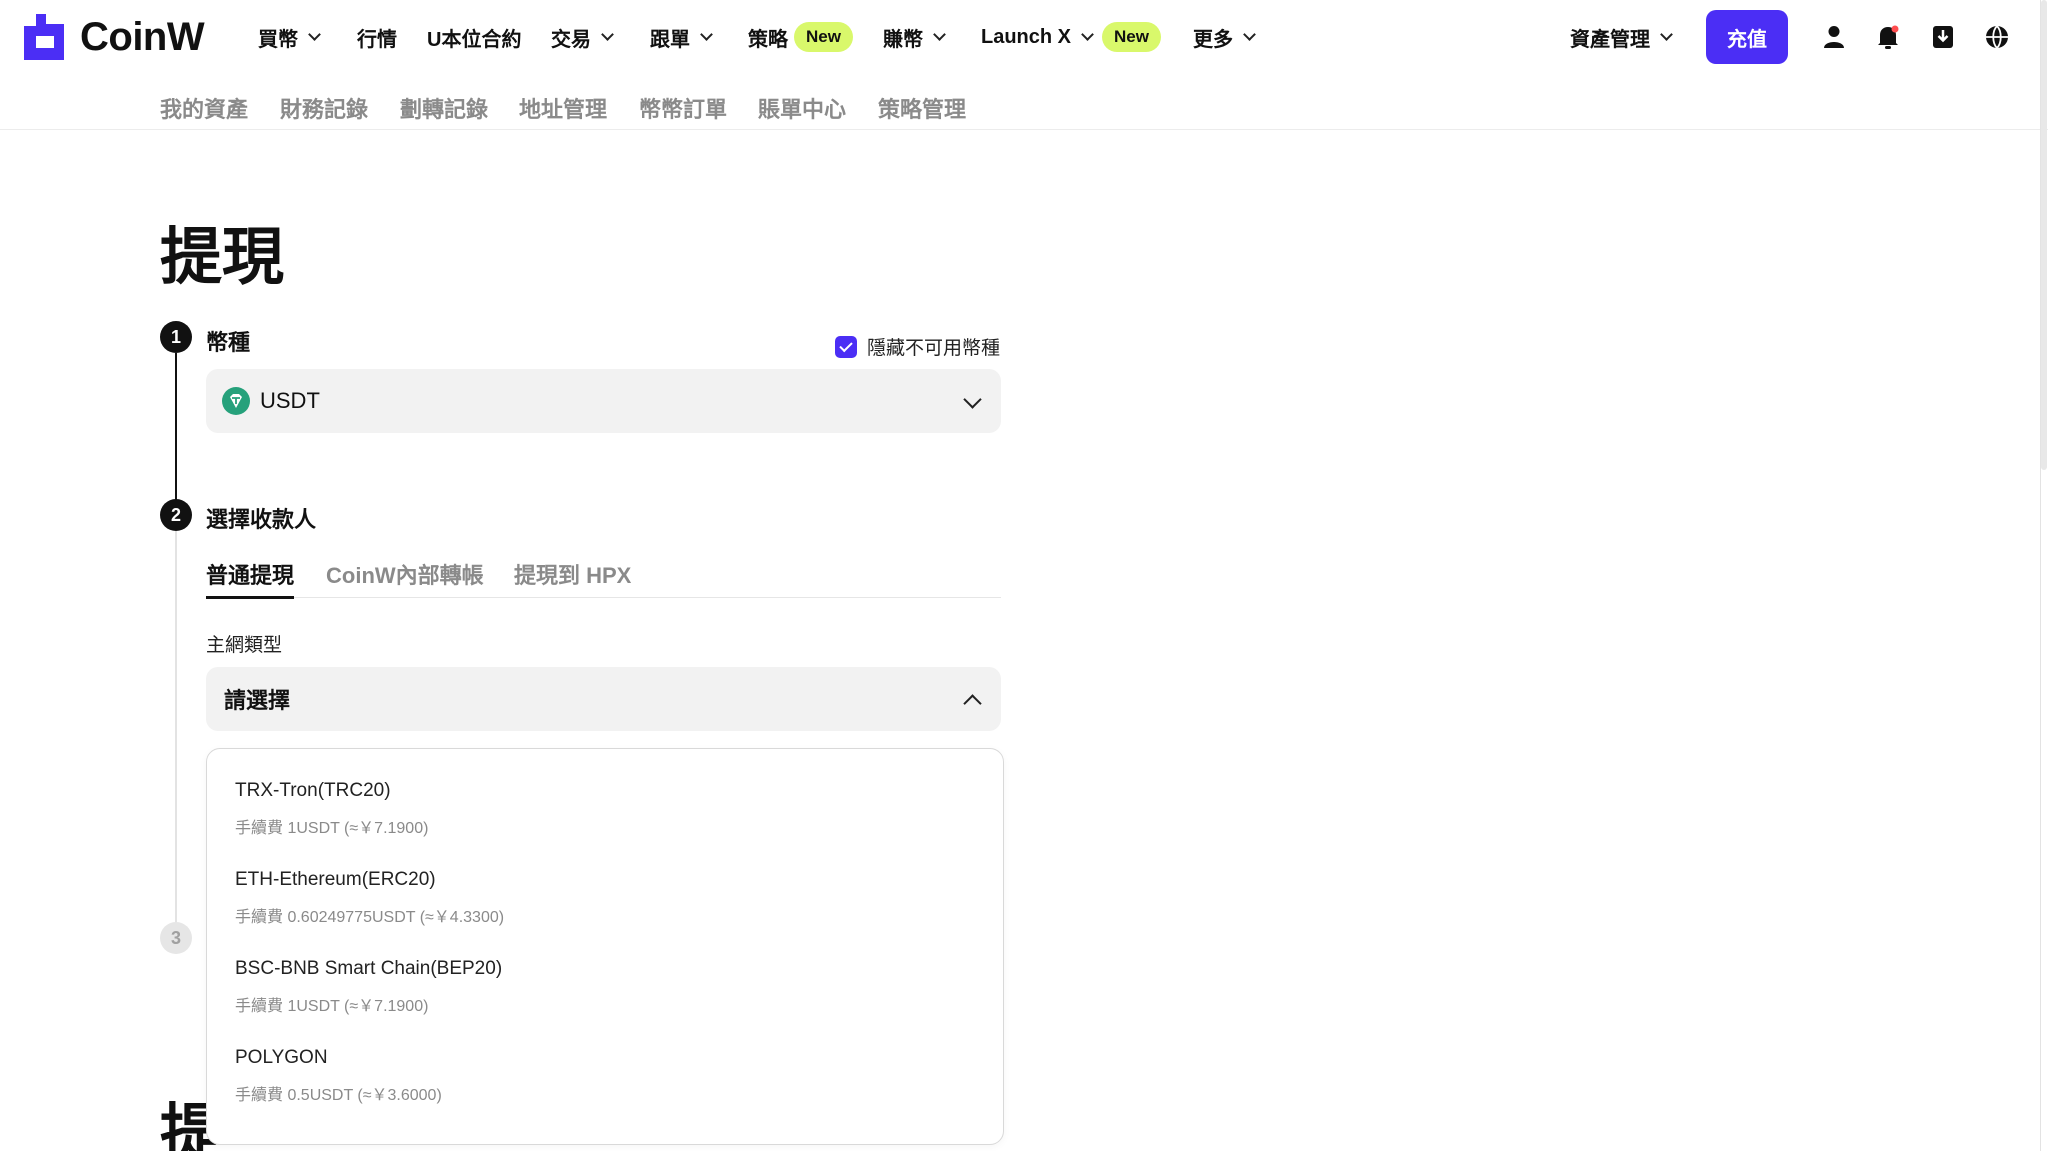 Image resolution: width=2048 pixels, height=1151 pixels. Describe the element at coordinates (1213, 39) in the screenshot. I see `nav-label: 更多` at that location.